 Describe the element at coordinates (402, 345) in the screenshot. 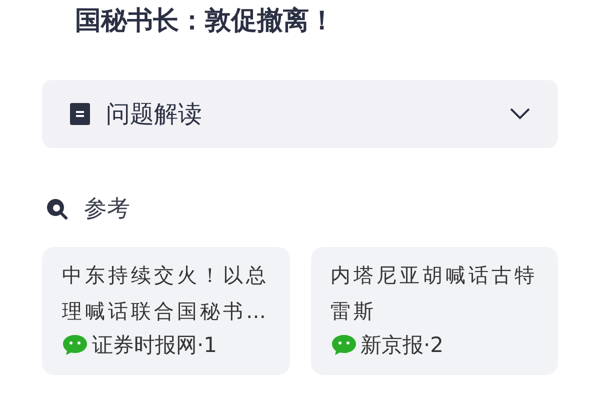

I see `source-label: 新京报·2` at that location.